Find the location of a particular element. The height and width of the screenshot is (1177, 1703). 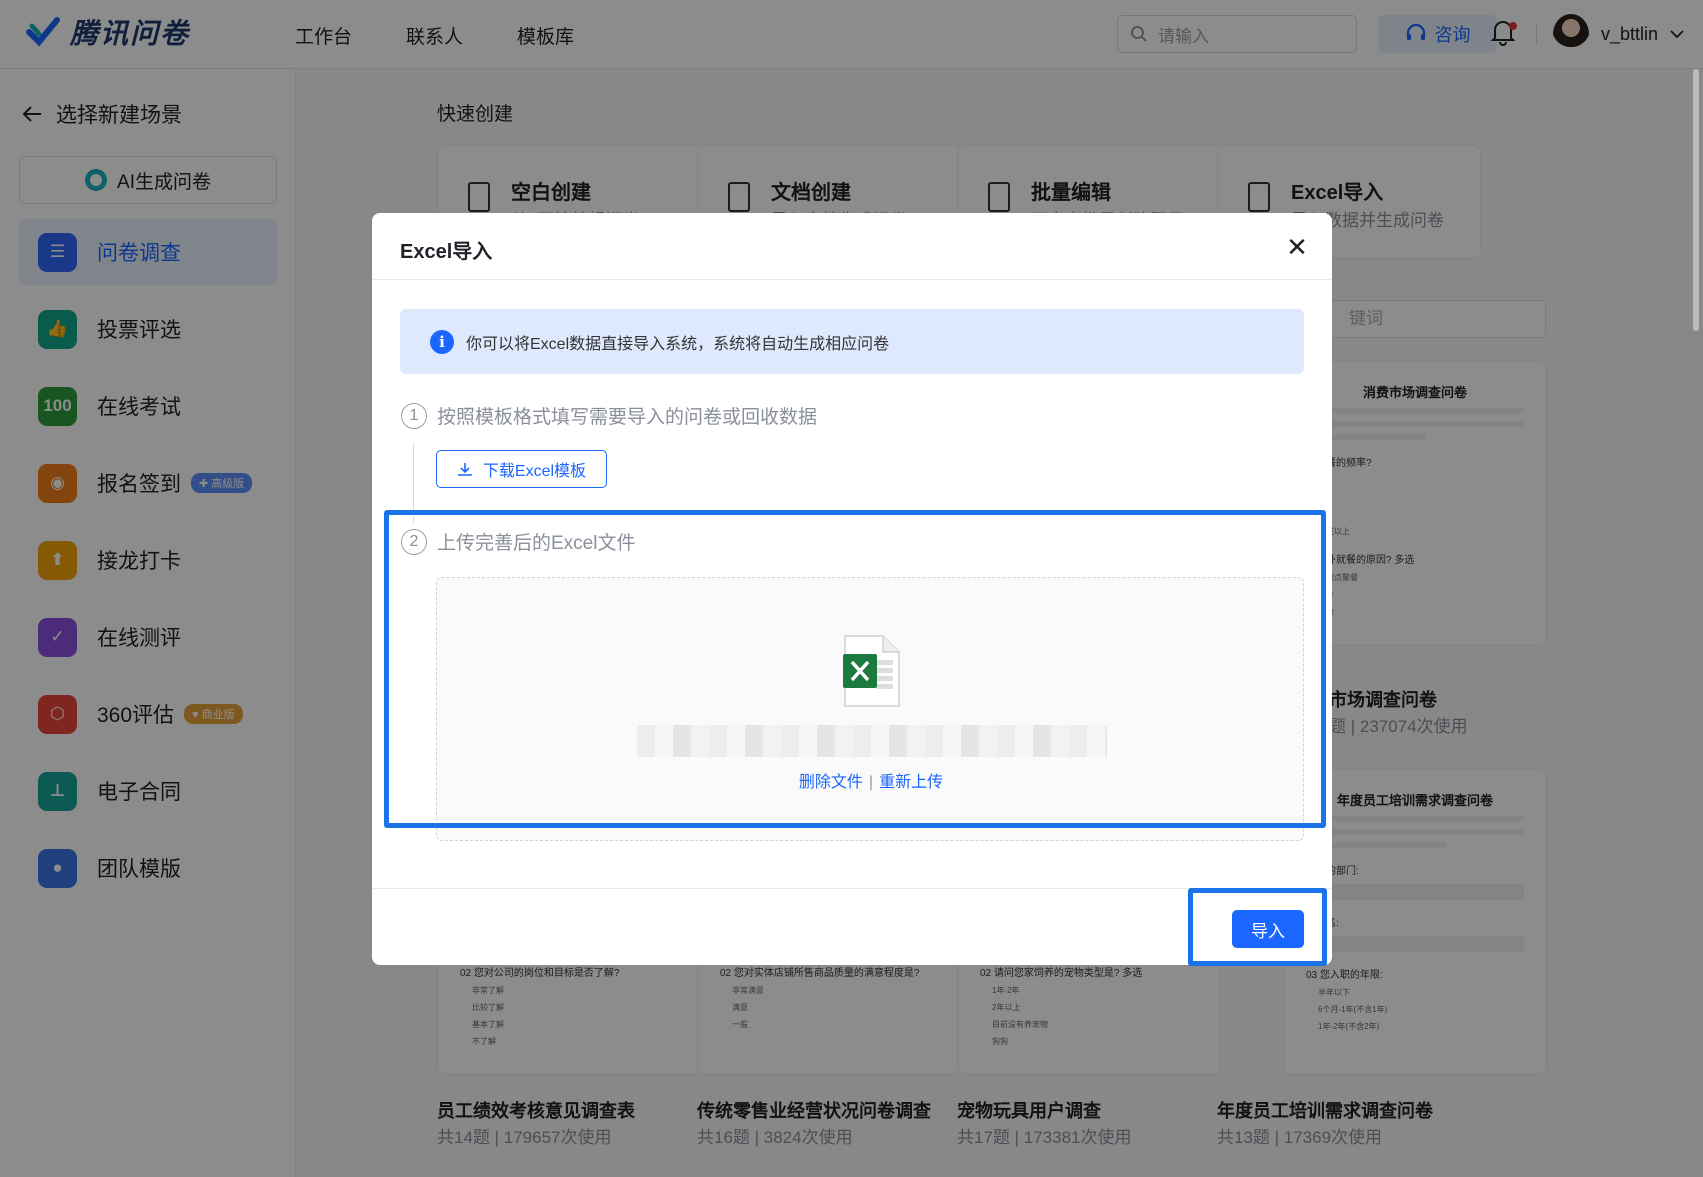

download-icon is located at coordinates (465, 469).